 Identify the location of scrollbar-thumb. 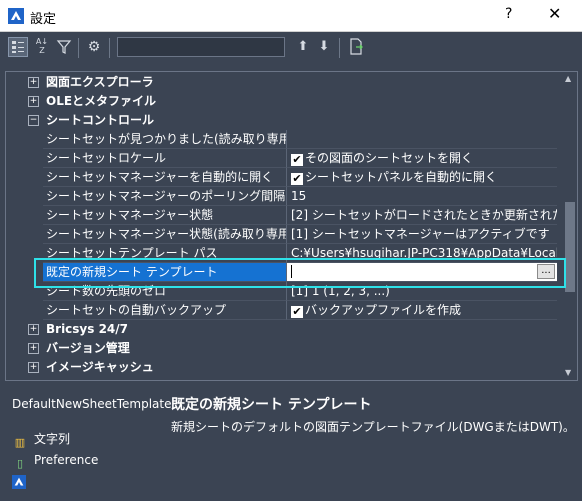
(570, 247).